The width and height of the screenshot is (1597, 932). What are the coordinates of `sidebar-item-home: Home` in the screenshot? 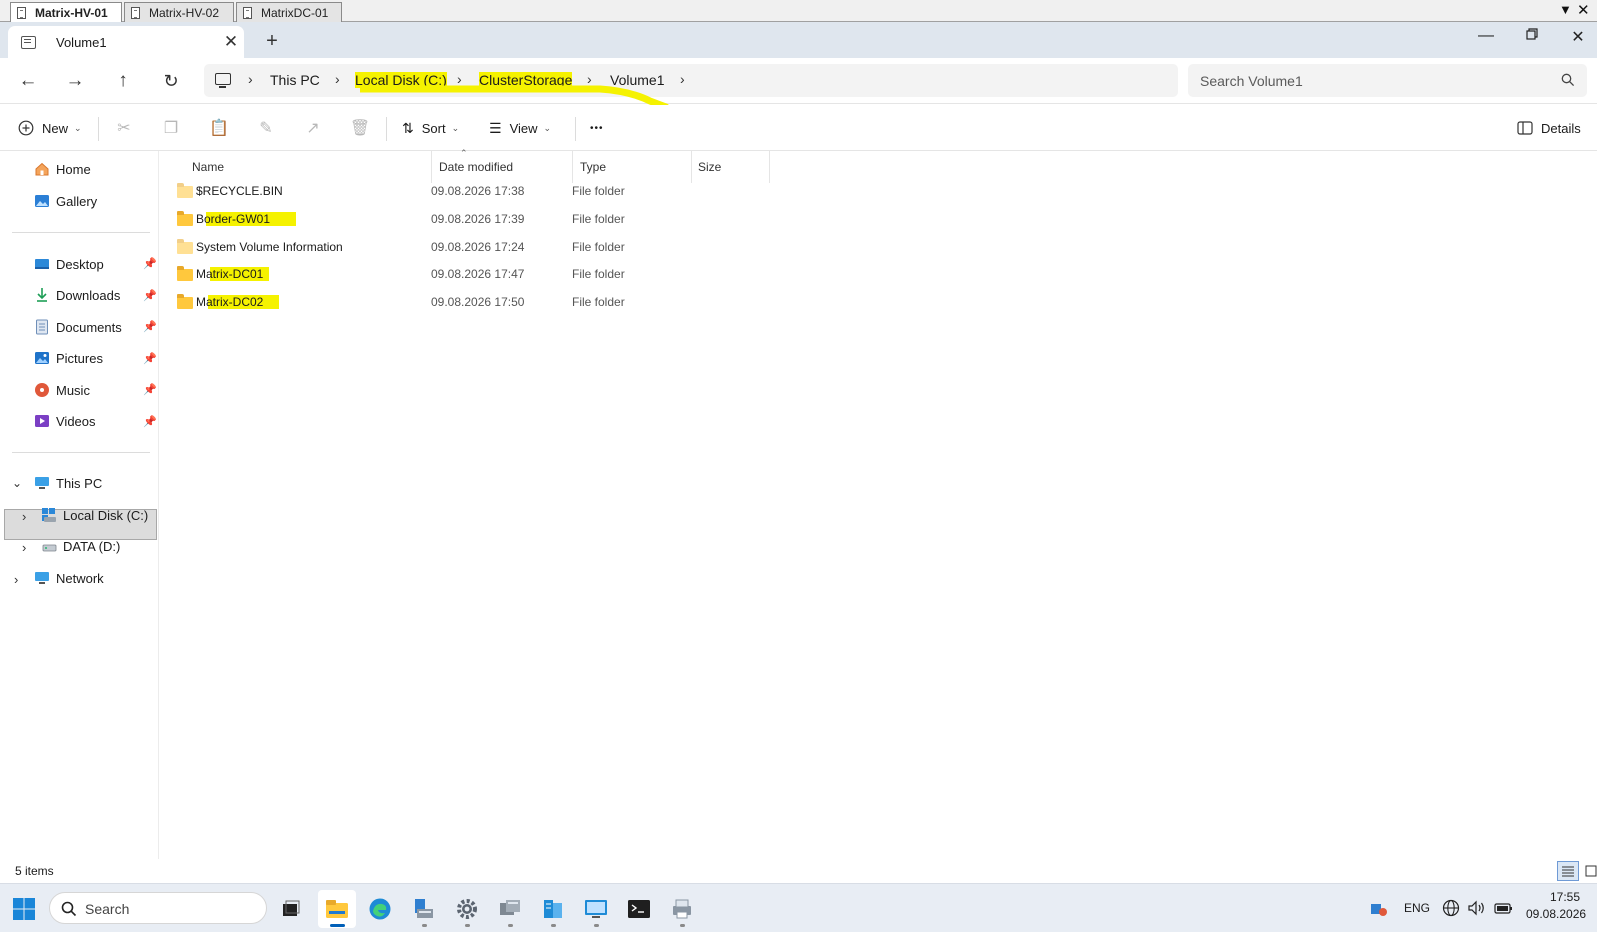 It's located at (62, 169).